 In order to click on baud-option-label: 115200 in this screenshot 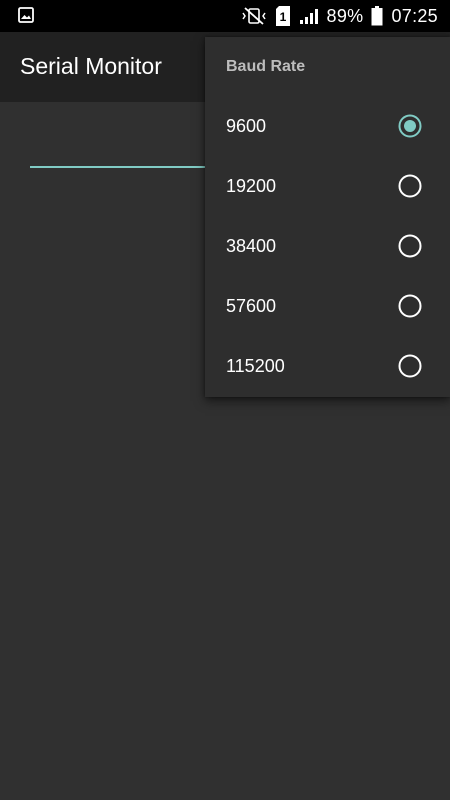, I will do `click(255, 366)`.